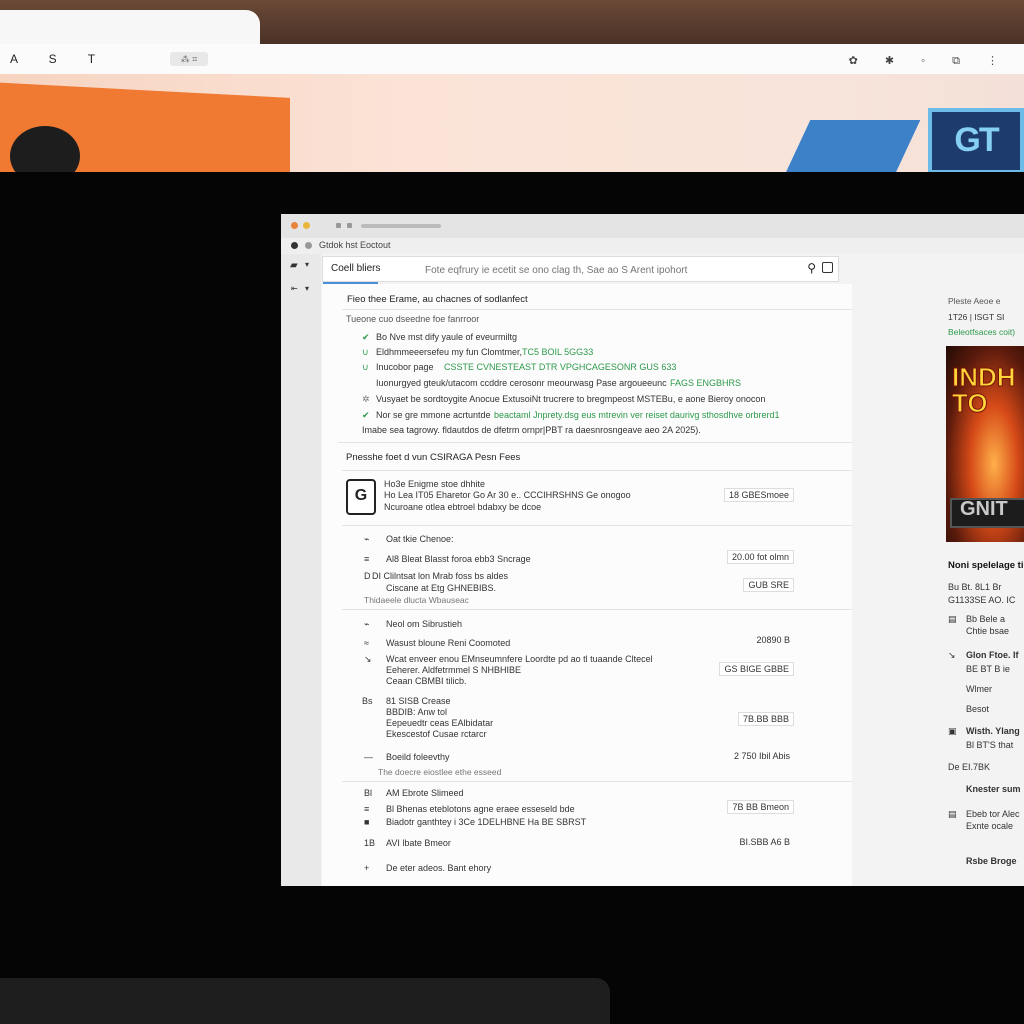 Image resolution: width=1024 pixels, height=1024 pixels. Describe the element at coordinates (952, 731) in the screenshot. I see `doc-icon: ▣` at that location.